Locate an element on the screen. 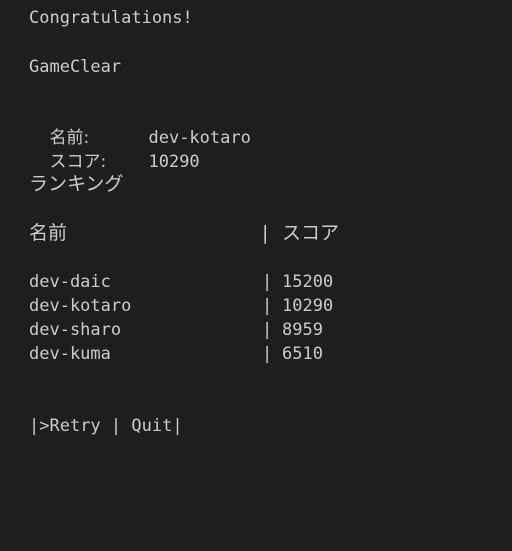 Image resolution: width=512 pixels, height=551 pixels. ranking-row-name: dev-kotaro is located at coordinates (80, 306).